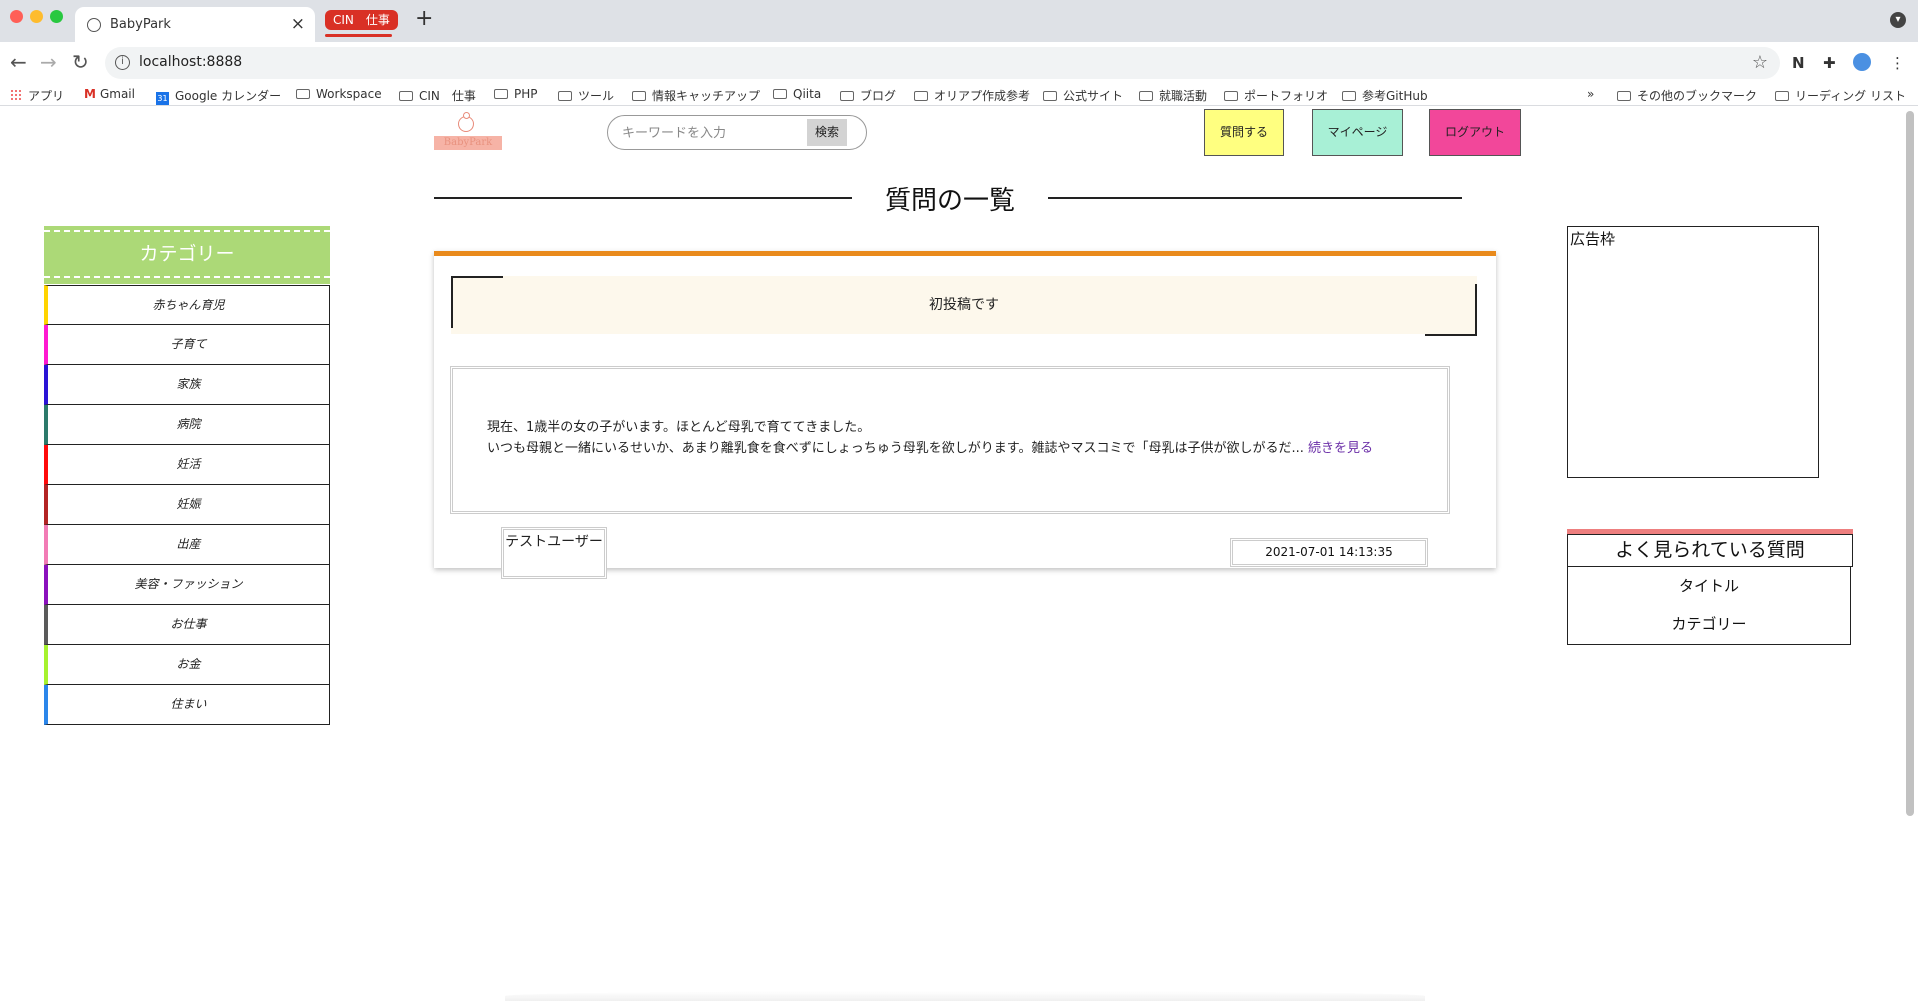 This screenshot has width=1918, height=1001. What do you see at coordinates (1385, 95) in the screenshot?
I see `bookmark-github-reference: 参考GitHub` at bounding box center [1385, 95].